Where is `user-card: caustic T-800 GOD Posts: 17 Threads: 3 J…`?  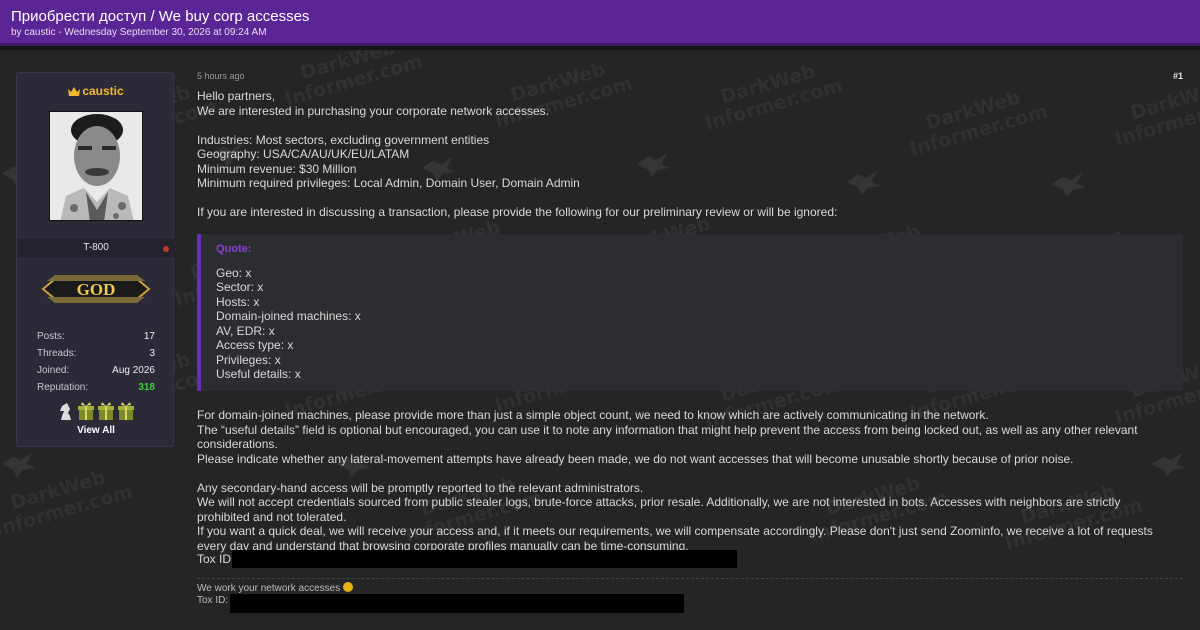
user-card: caustic T-800 GOD Posts: 17 Threads: 3 J… is located at coordinates (95, 259).